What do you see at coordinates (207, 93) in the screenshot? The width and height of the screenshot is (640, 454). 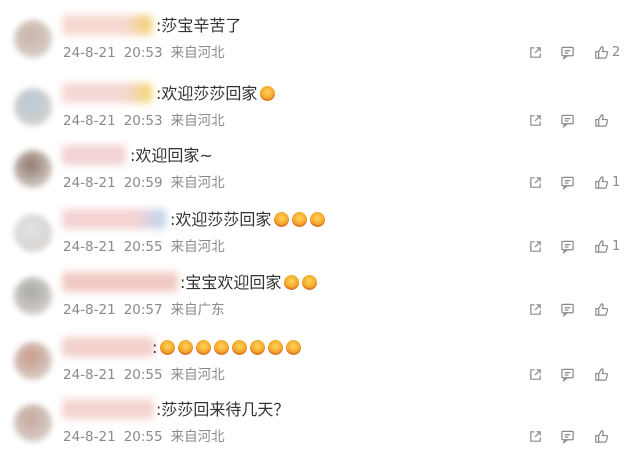 I see `comment-body: :欢迎莎莎回家` at bounding box center [207, 93].